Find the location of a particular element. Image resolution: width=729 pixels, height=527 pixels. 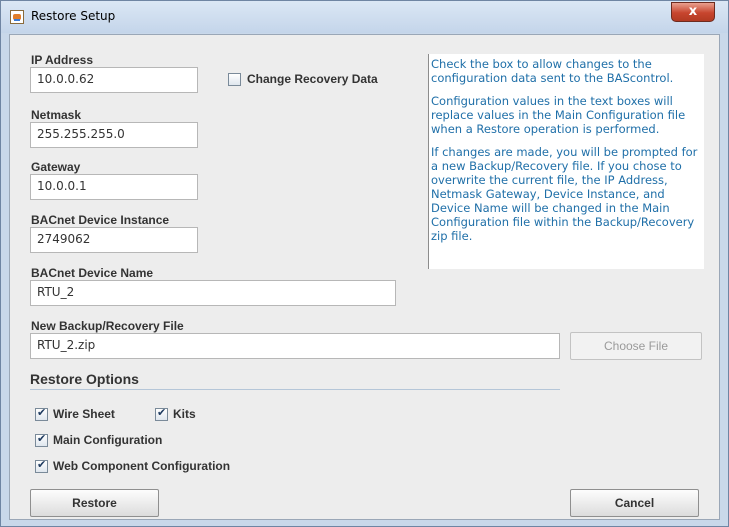

wire-sheet-checkbox is located at coordinates (41, 413).